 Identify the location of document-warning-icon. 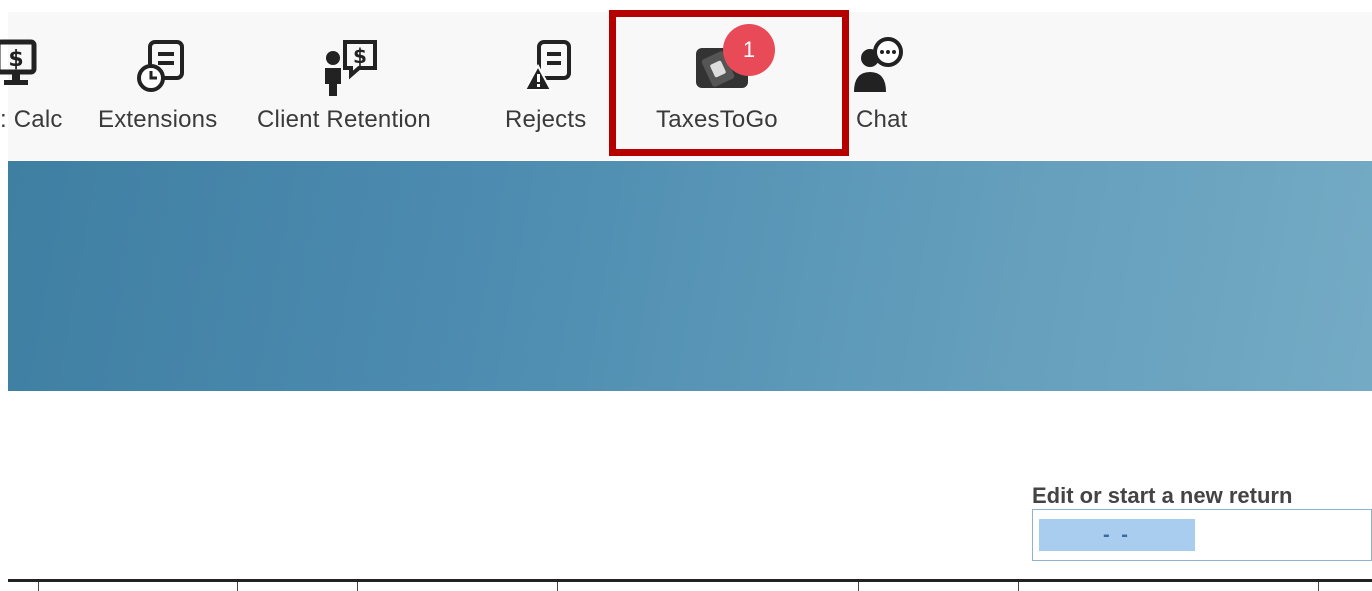
(553, 64).